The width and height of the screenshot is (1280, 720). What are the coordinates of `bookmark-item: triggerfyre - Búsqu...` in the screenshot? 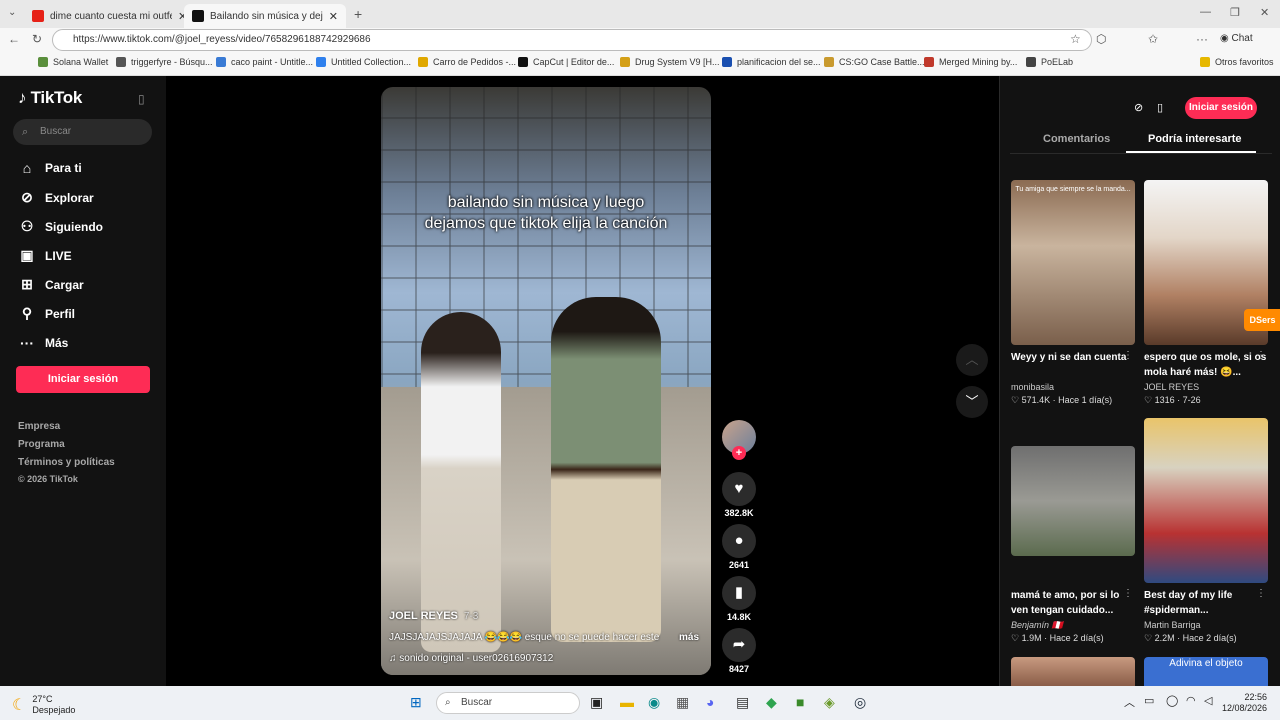 It's located at (164, 62).